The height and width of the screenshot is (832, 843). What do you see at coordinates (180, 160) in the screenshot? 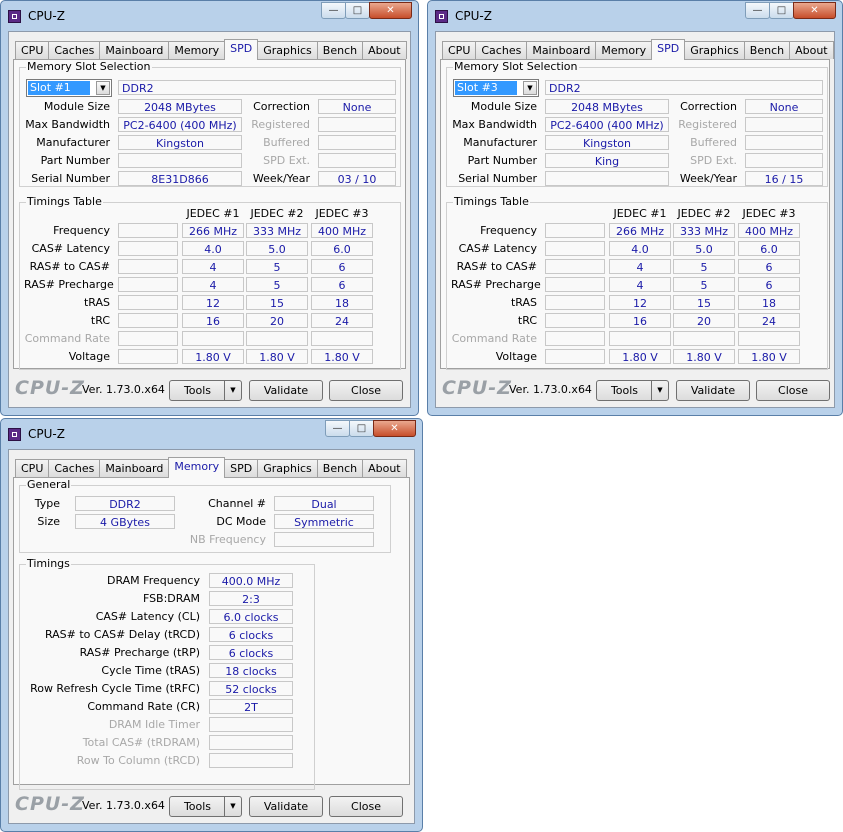
I see `part-number-field` at bounding box center [180, 160].